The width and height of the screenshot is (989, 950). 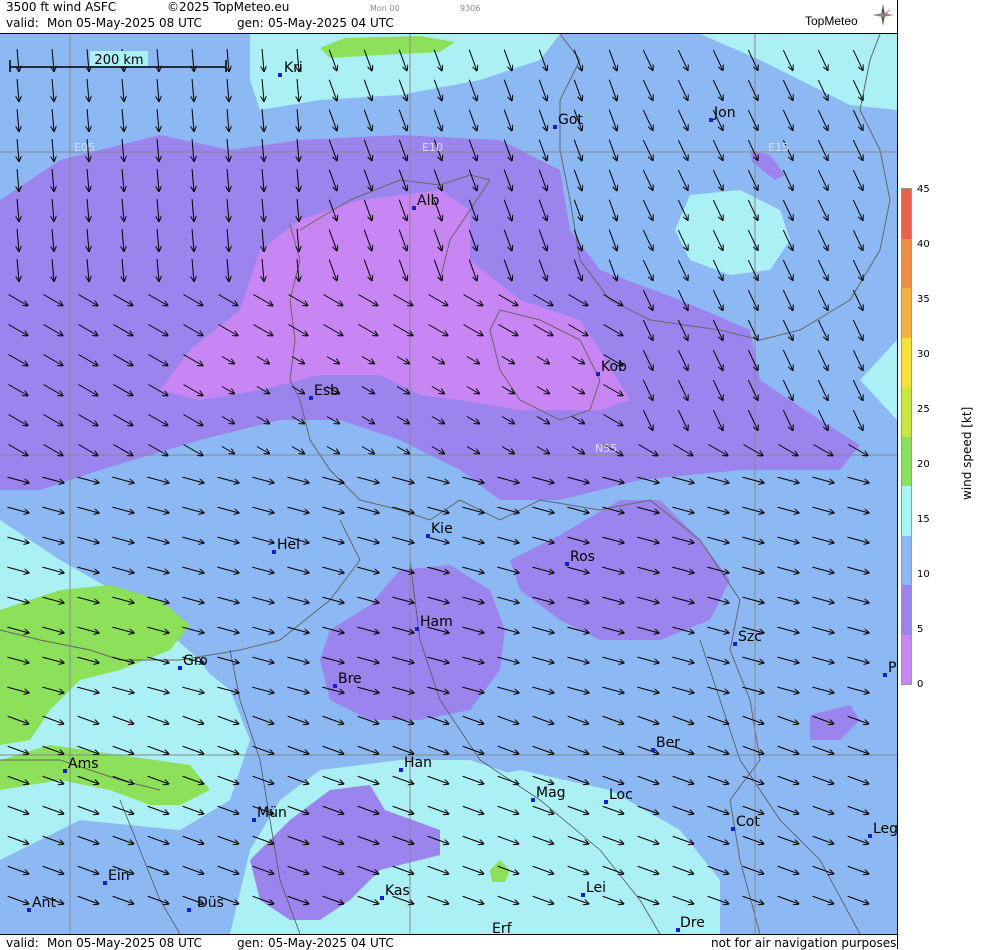 I want to click on city-ams: Ams, so click(x=81, y=764).